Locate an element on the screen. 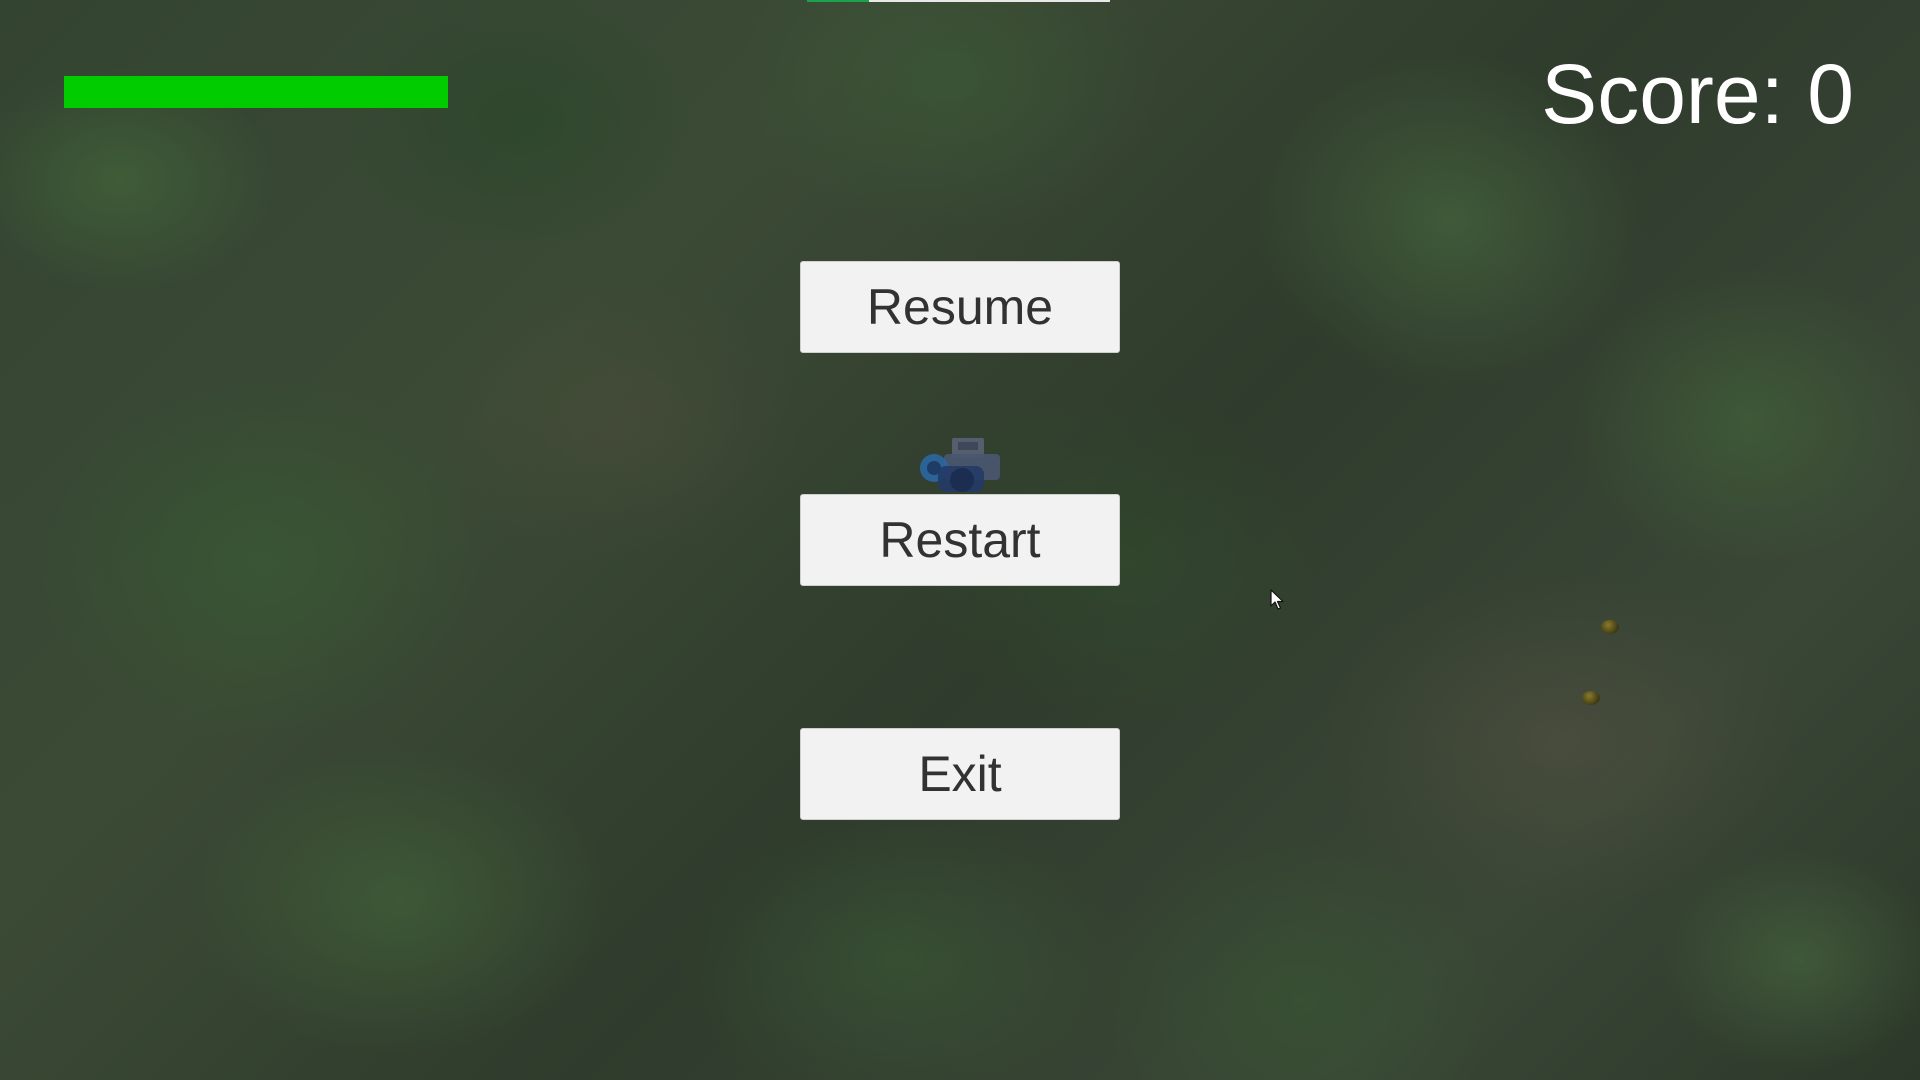 Image resolution: width=1920 pixels, height=1080 pixels. score-display: Score: 0 is located at coordinates (1697, 94).